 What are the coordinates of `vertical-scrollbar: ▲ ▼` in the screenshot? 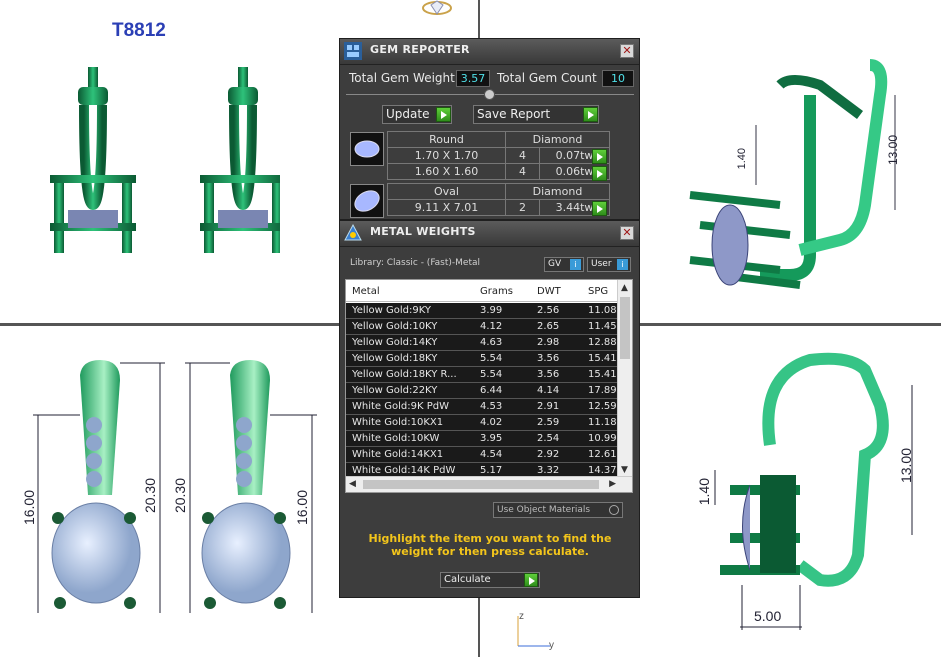 It's located at (624, 378).